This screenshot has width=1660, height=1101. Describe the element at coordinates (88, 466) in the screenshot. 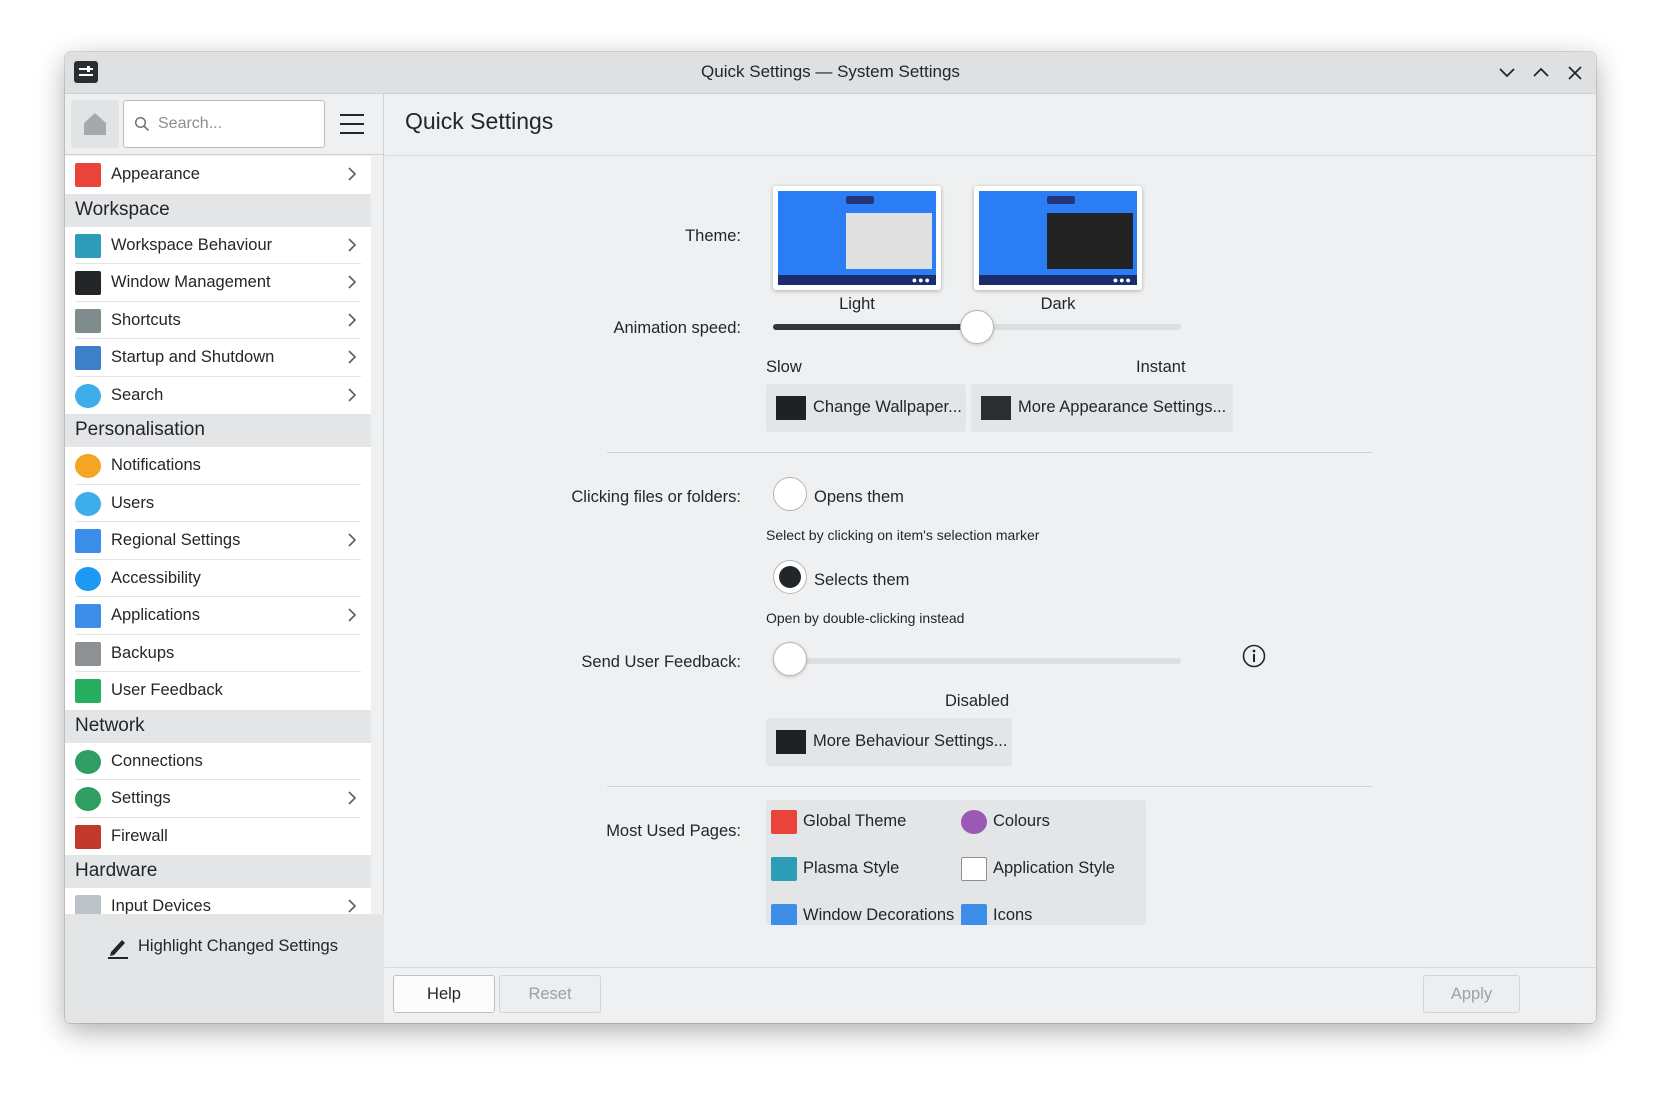

I see `bell-icon` at that location.